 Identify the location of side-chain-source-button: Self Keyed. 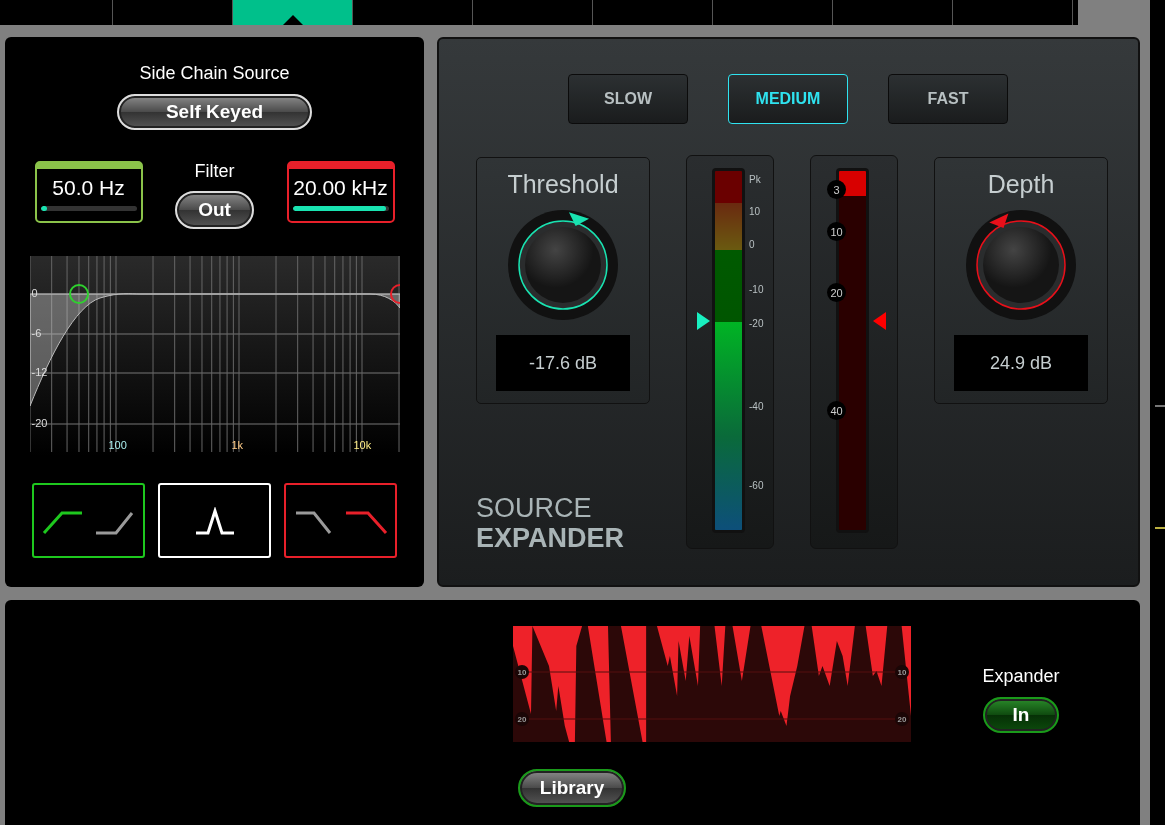
(214, 112).